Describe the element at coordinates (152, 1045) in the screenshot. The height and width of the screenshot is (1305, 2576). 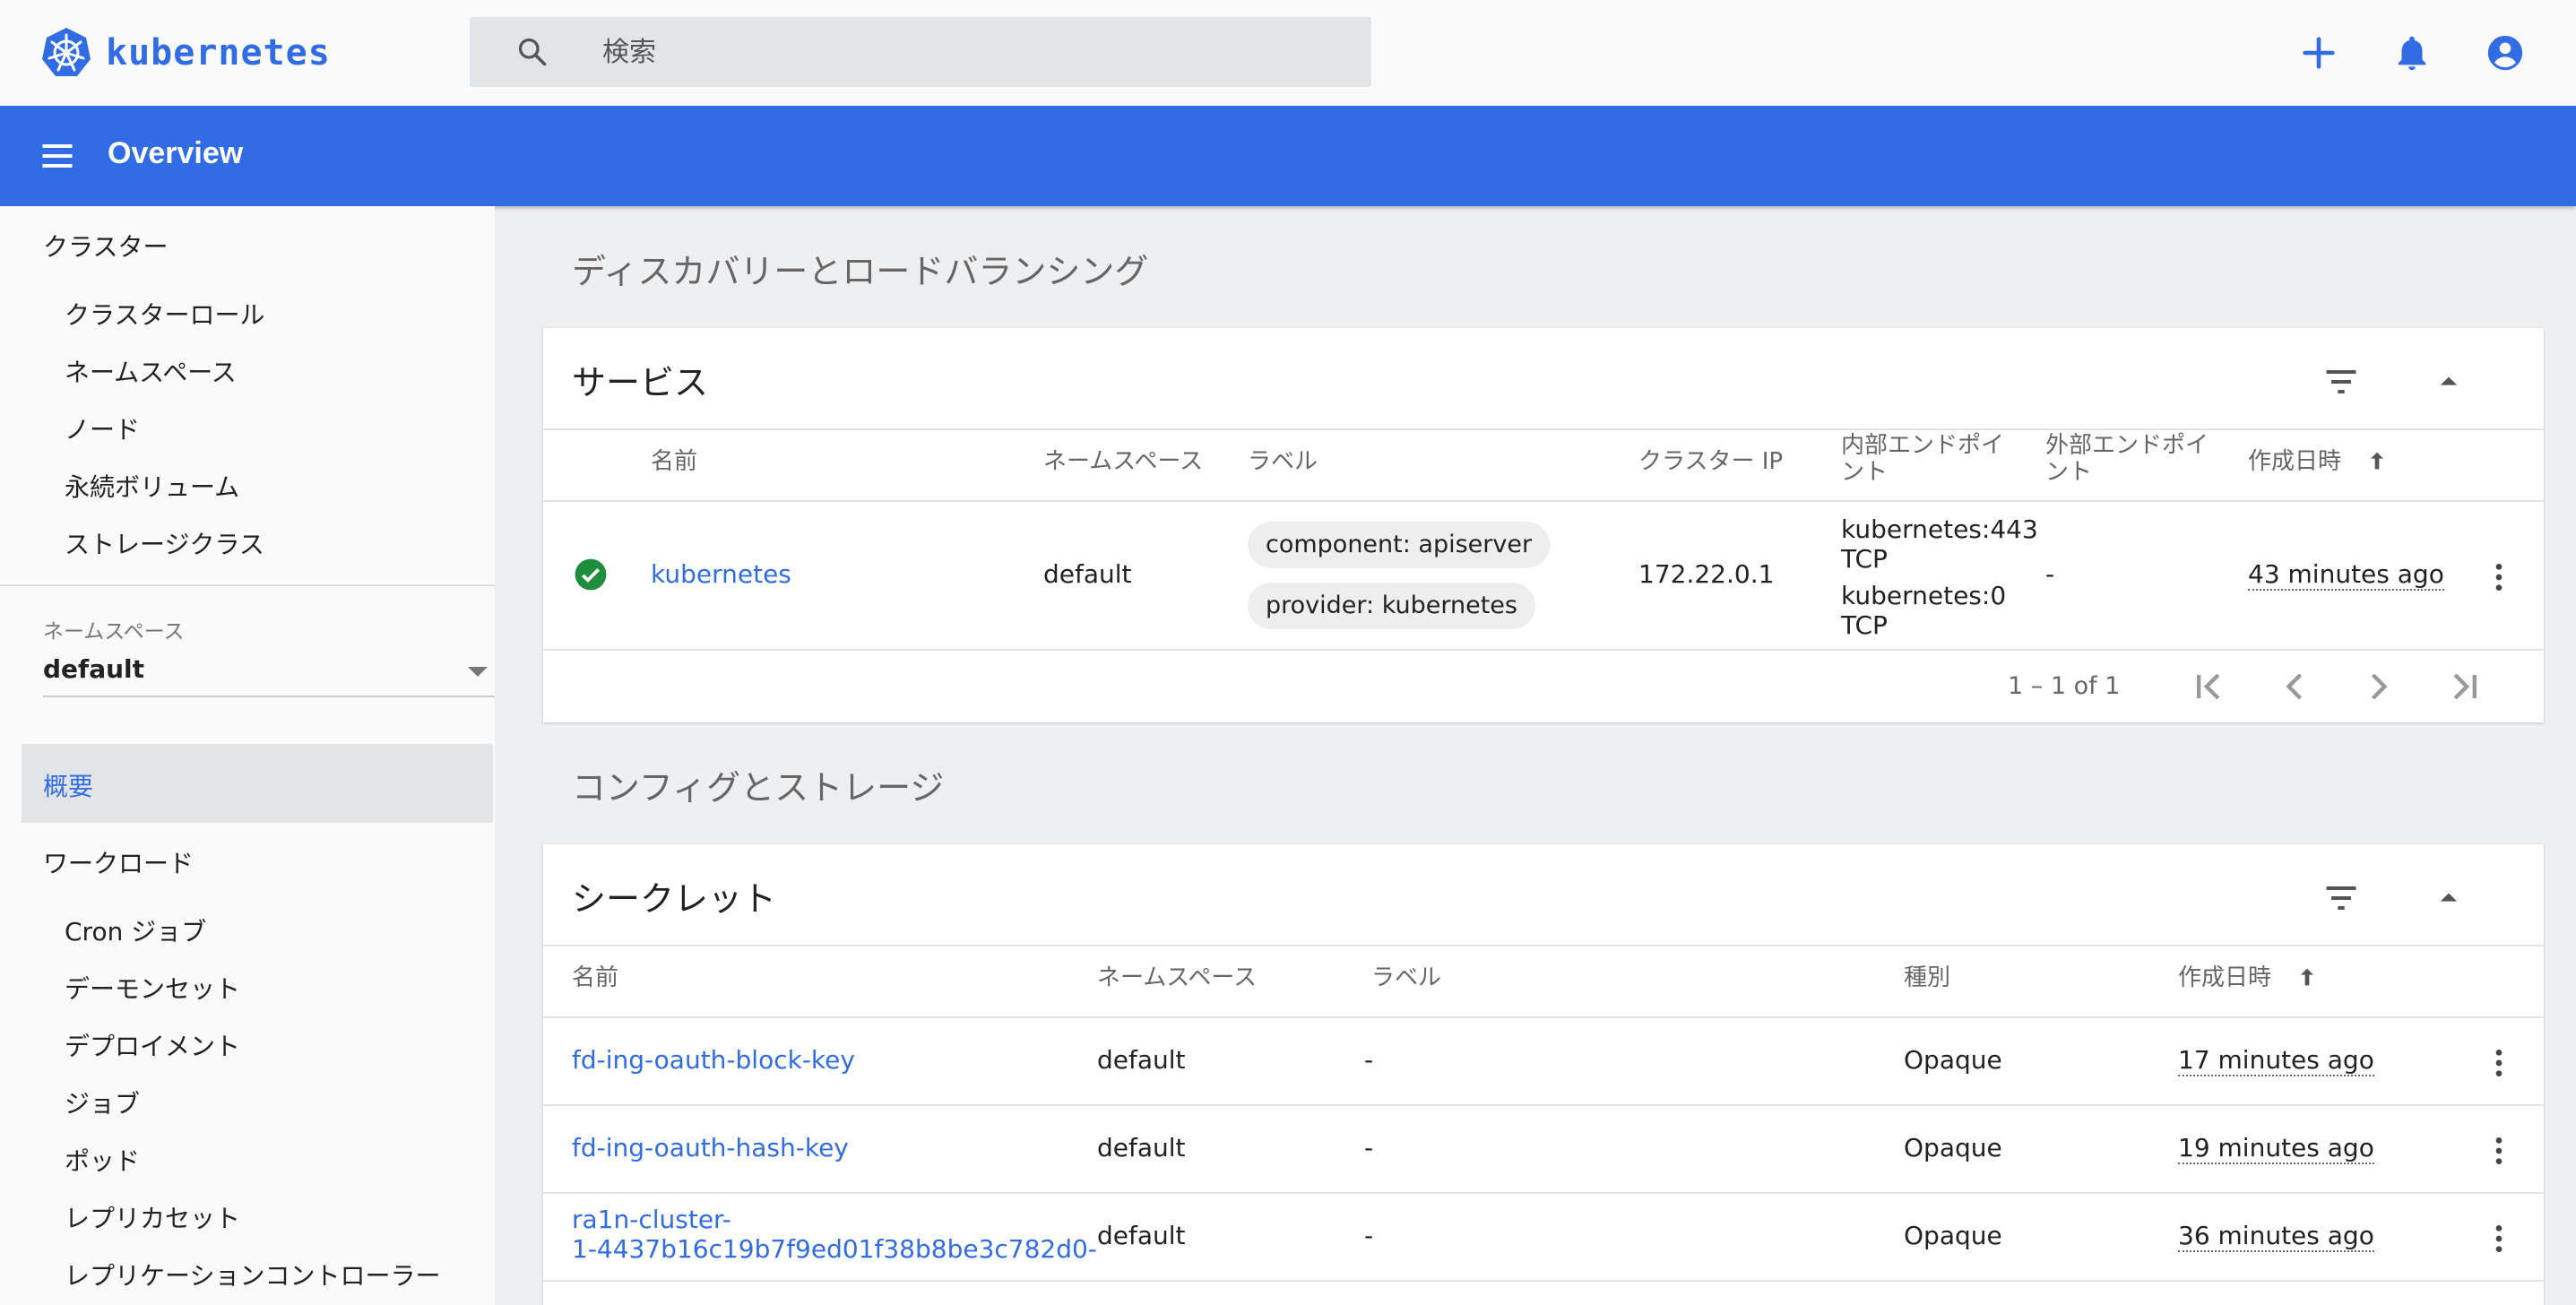
I see `sidebar-item-deployments: デプロイメント` at that location.